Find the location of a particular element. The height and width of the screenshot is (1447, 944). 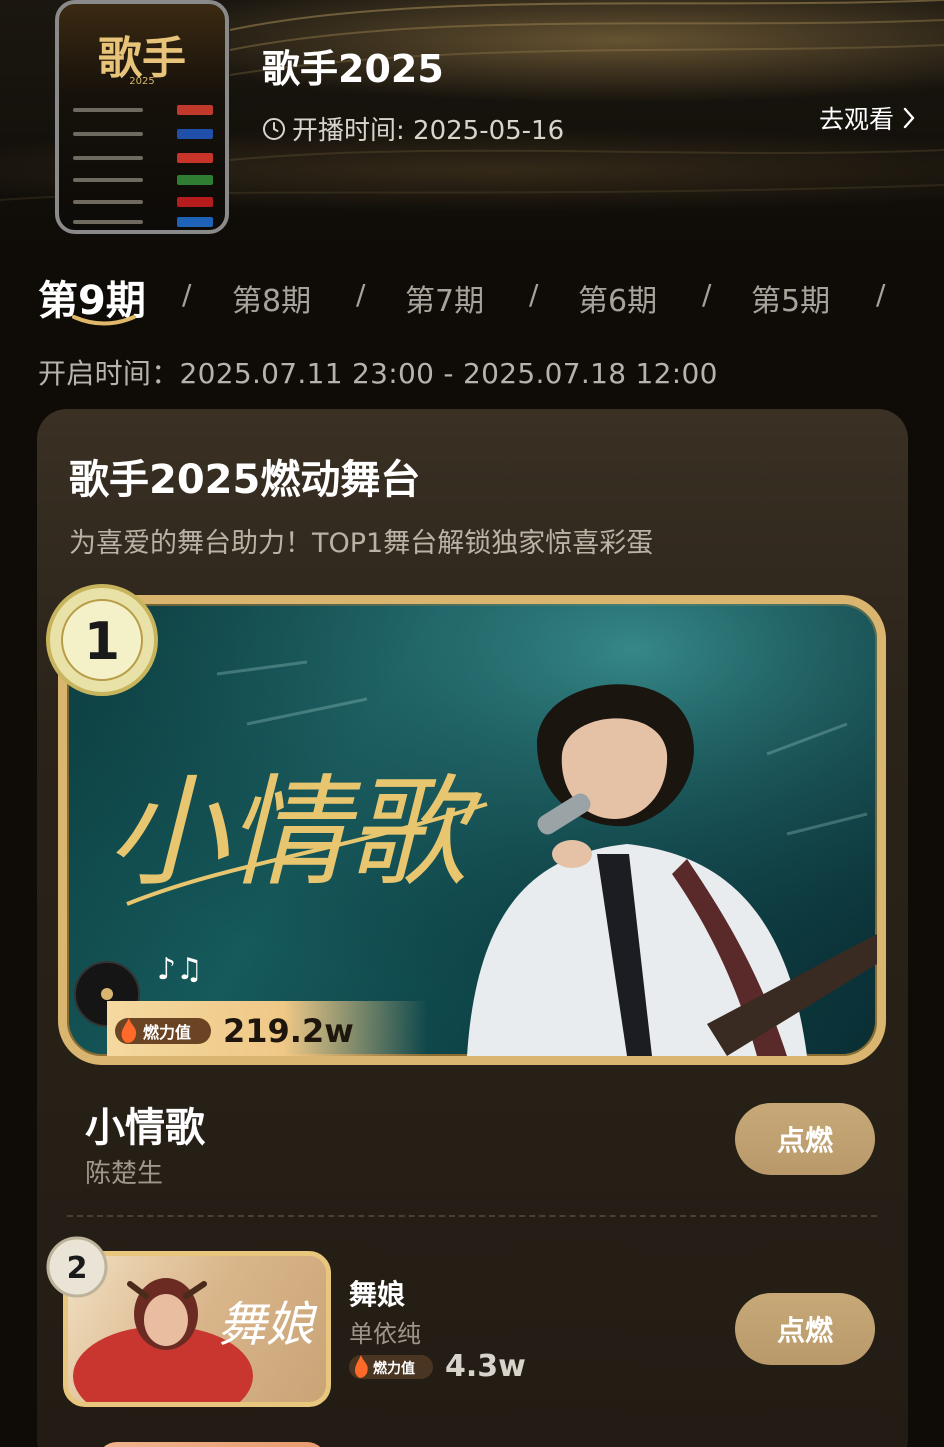

clock-icon is located at coordinates (274, 128).